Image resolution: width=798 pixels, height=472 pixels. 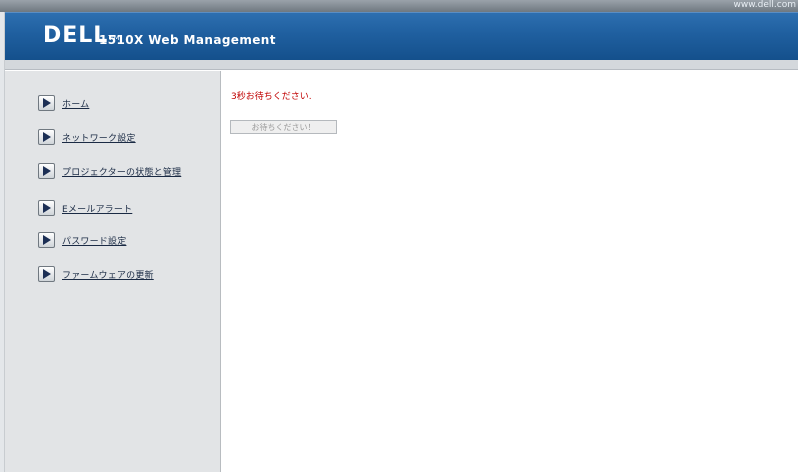 I want to click on sidebar-item-network-settings: ネットワーク設定, so click(x=87, y=137).